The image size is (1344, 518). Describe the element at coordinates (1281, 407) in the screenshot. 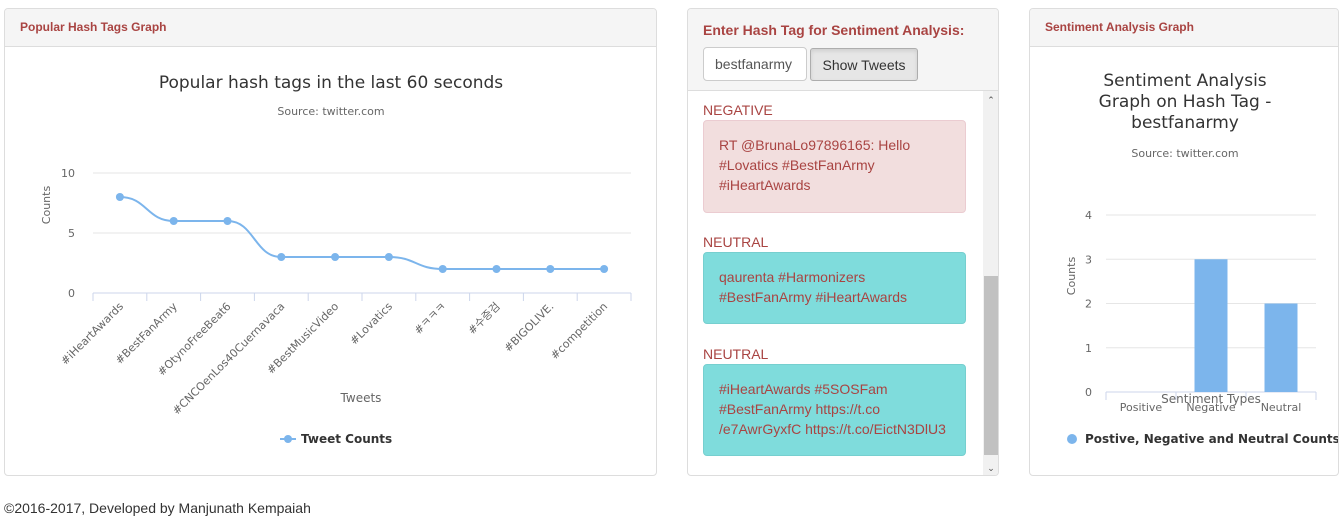

I see `x-tick-label: Neutral` at that location.